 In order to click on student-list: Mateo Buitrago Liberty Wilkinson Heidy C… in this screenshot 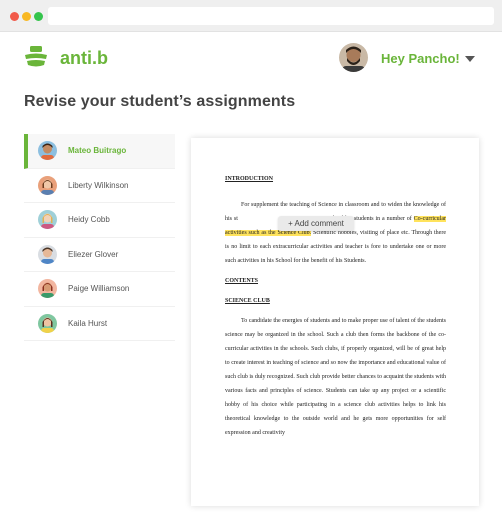, I will do `click(99, 237)`.